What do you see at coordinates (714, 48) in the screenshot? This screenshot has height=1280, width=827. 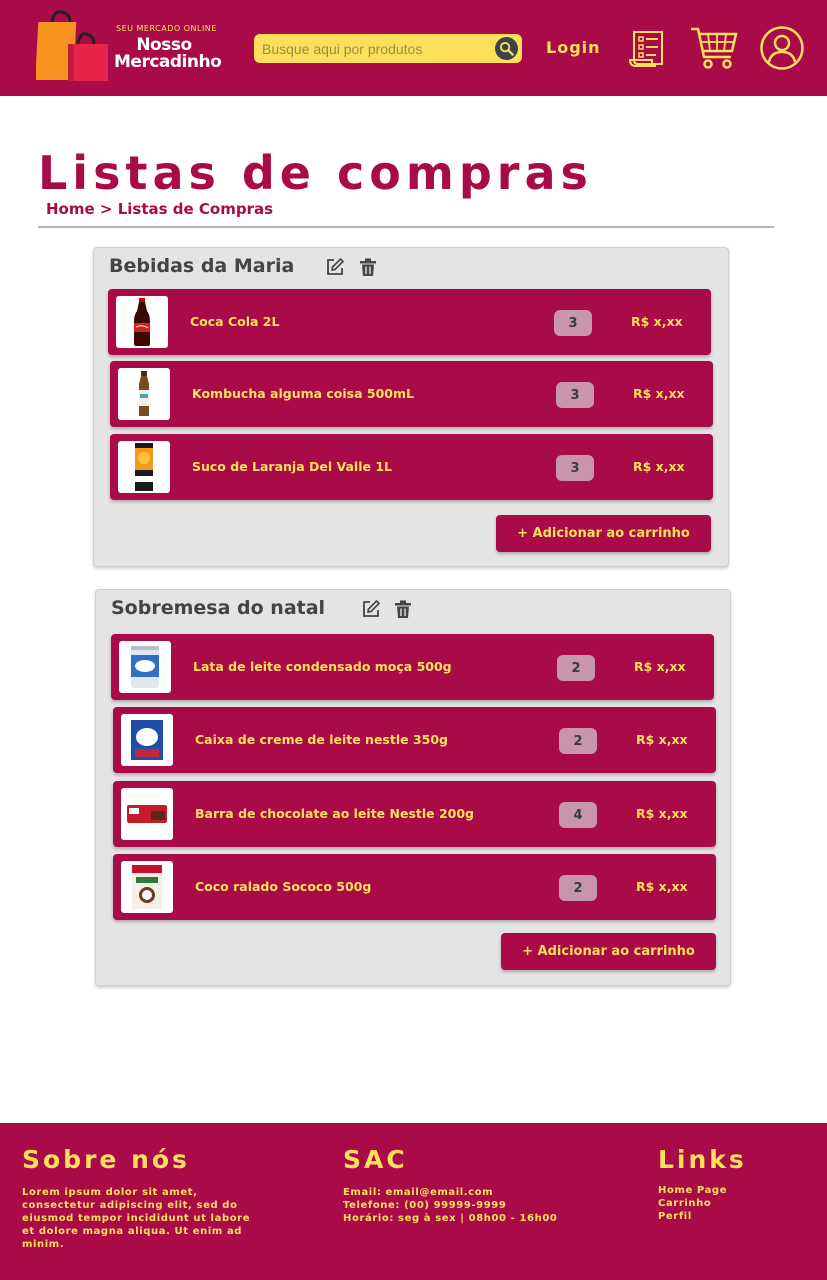 I see `cart-icon` at bounding box center [714, 48].